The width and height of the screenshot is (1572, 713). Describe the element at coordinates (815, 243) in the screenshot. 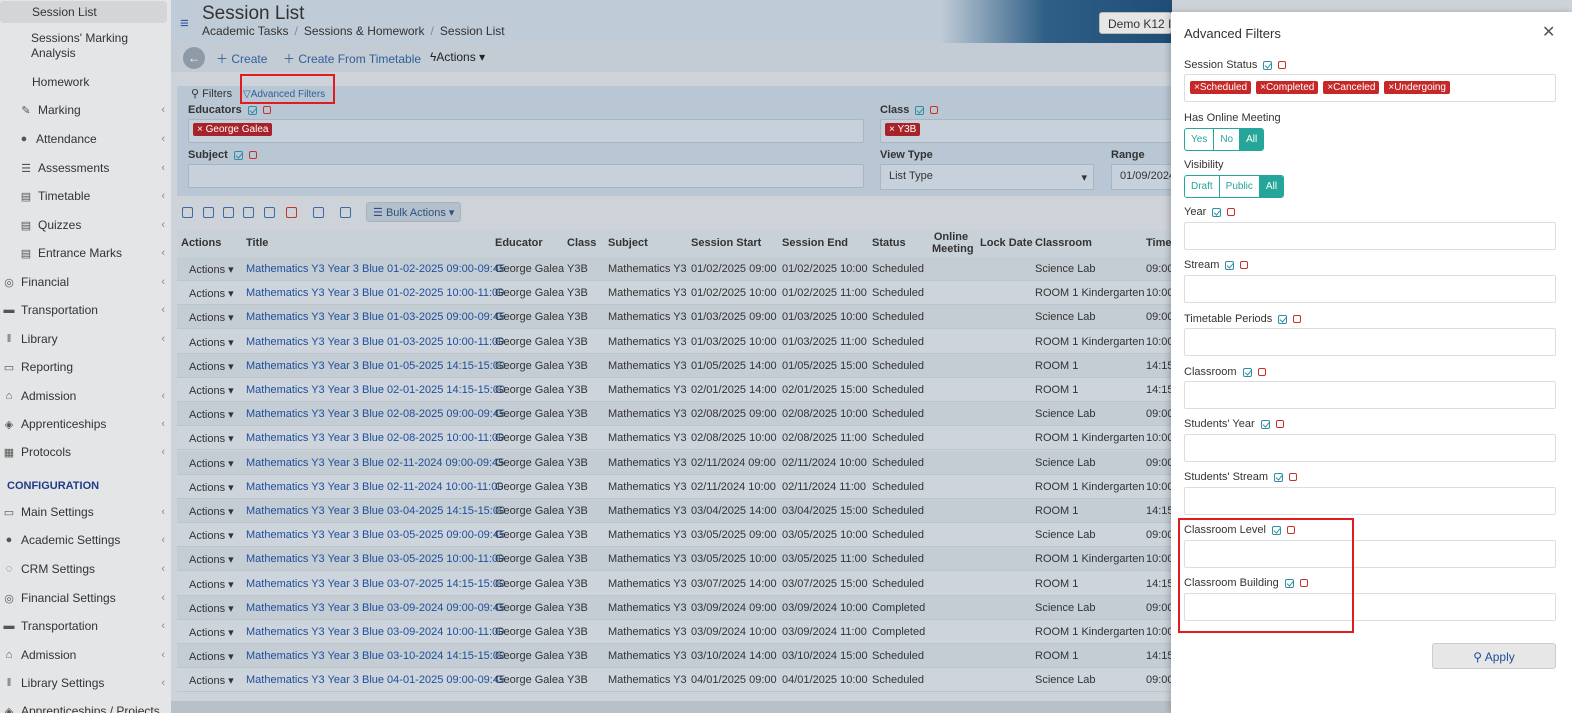

I see `col-session-end: Session End` at that location.